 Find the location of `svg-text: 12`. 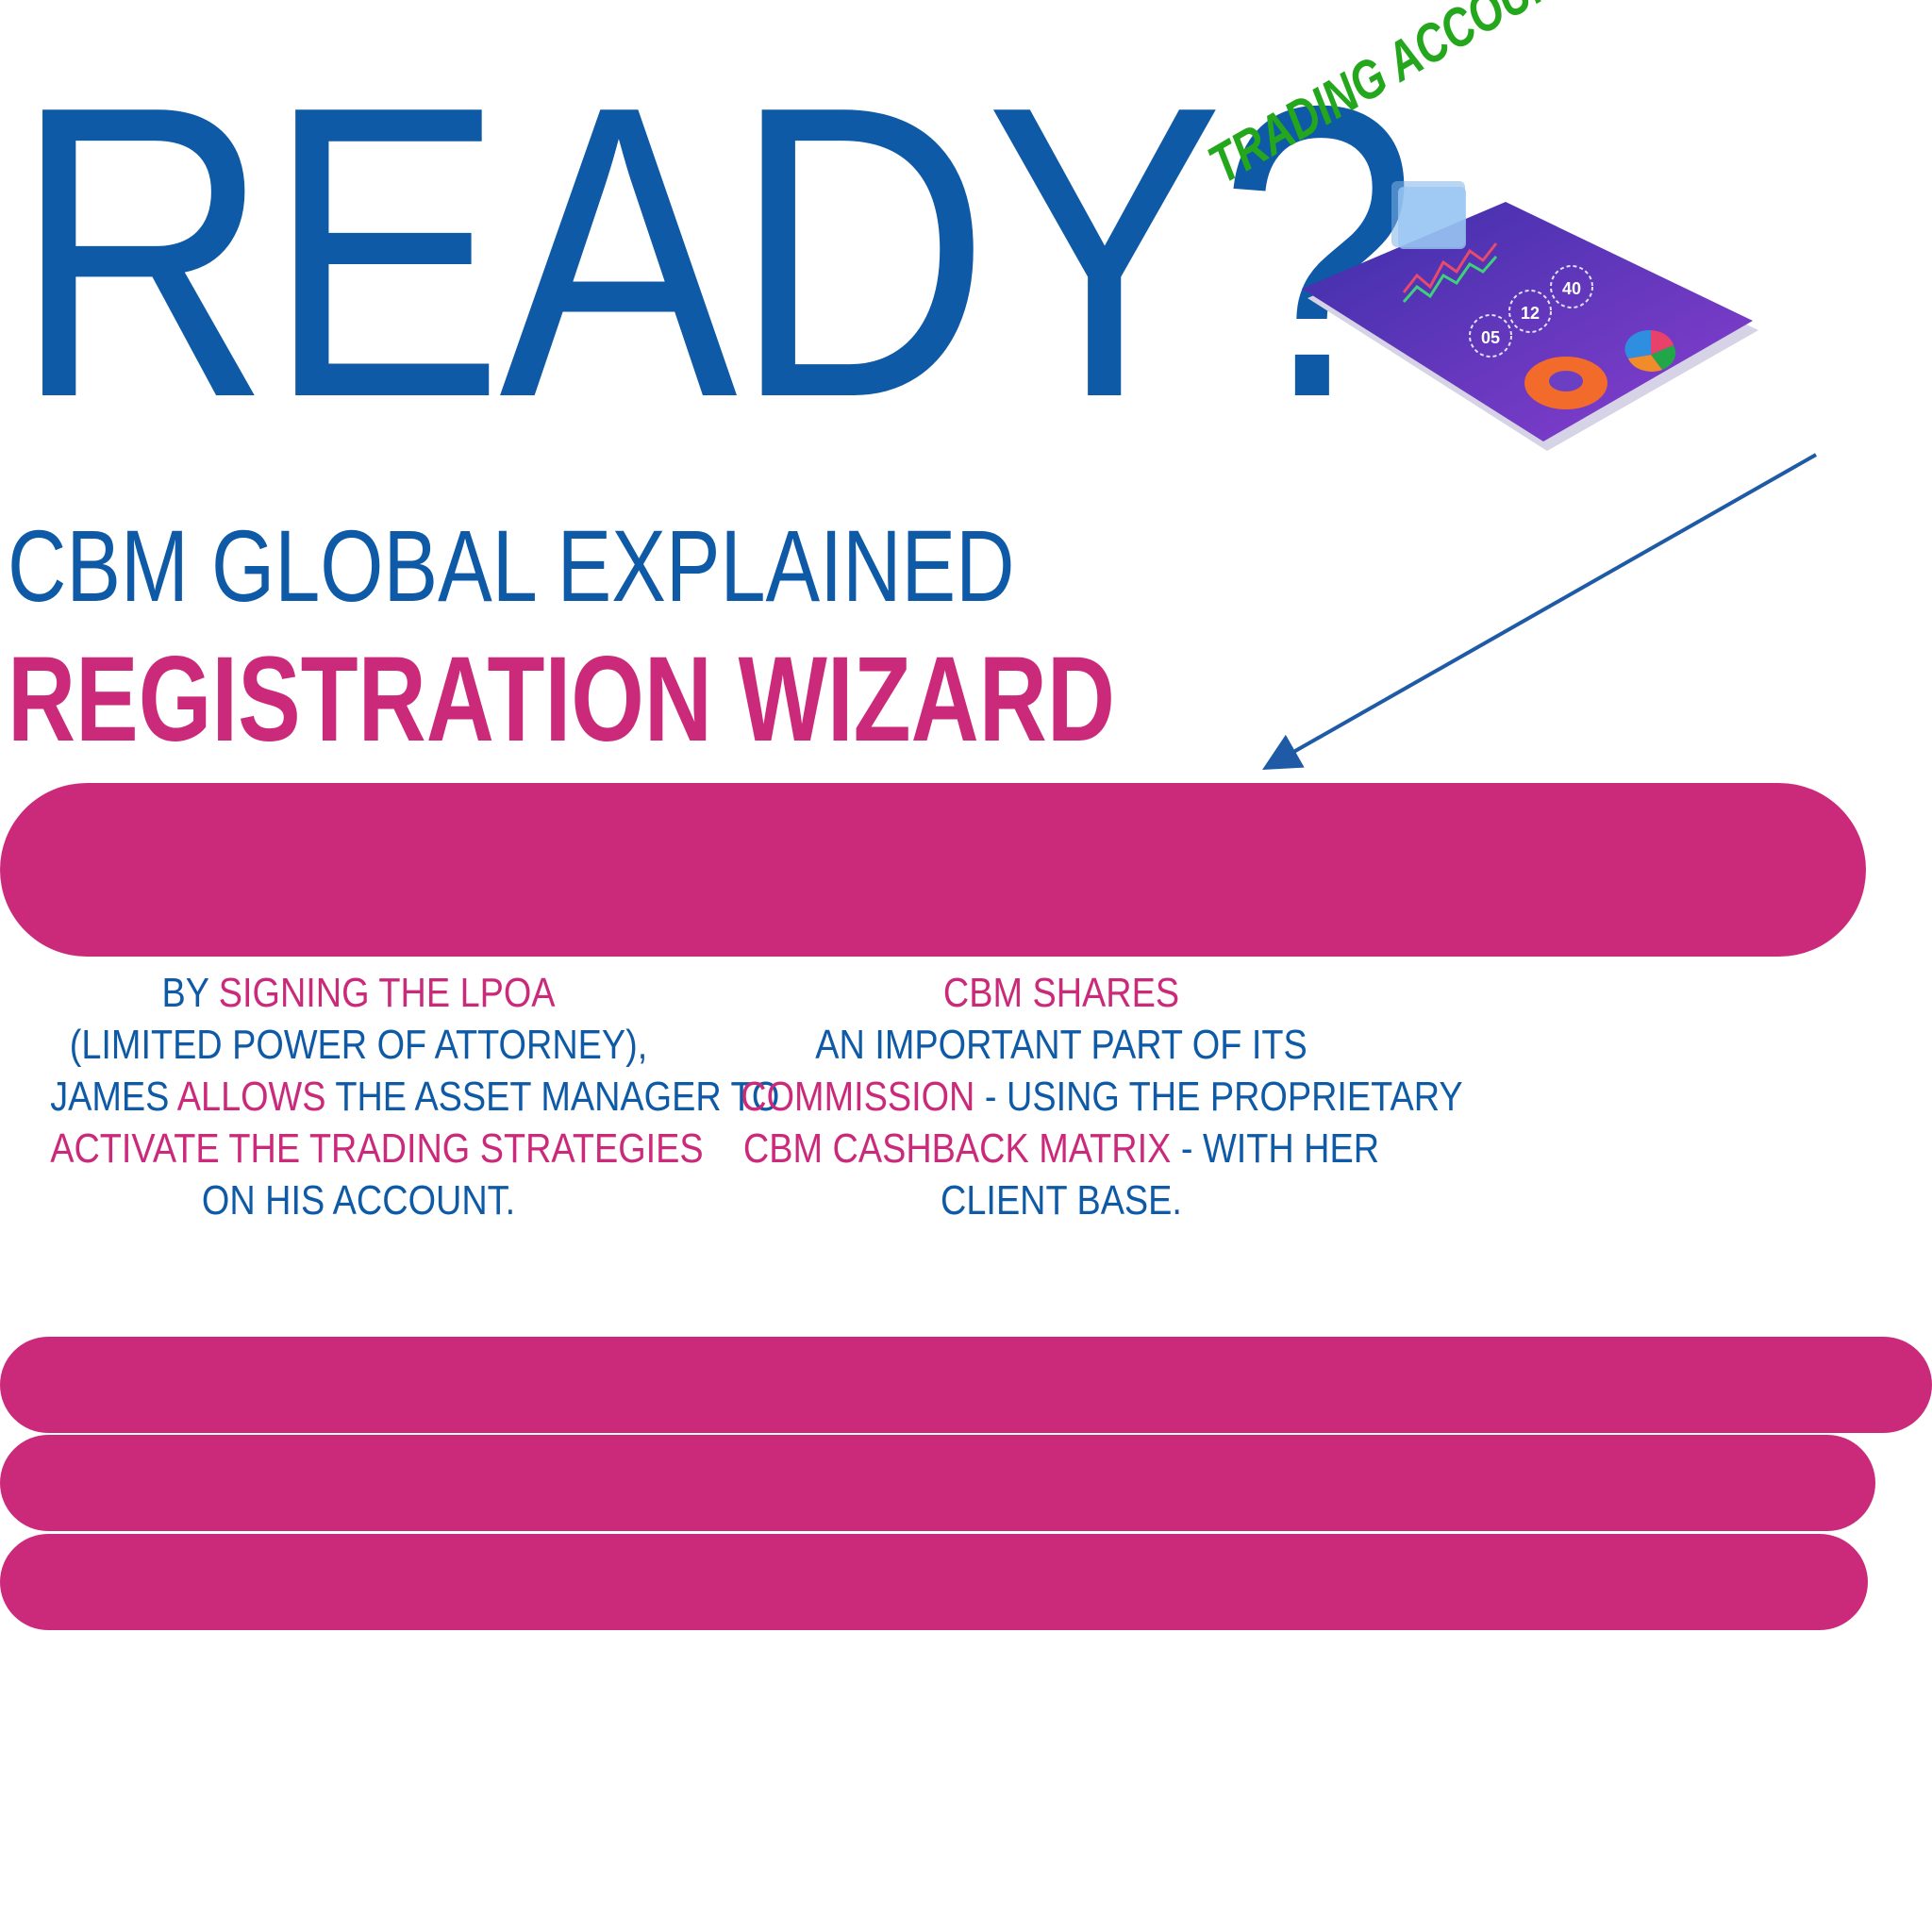

svg-text: 12 is located at coordinates (1530, 314).